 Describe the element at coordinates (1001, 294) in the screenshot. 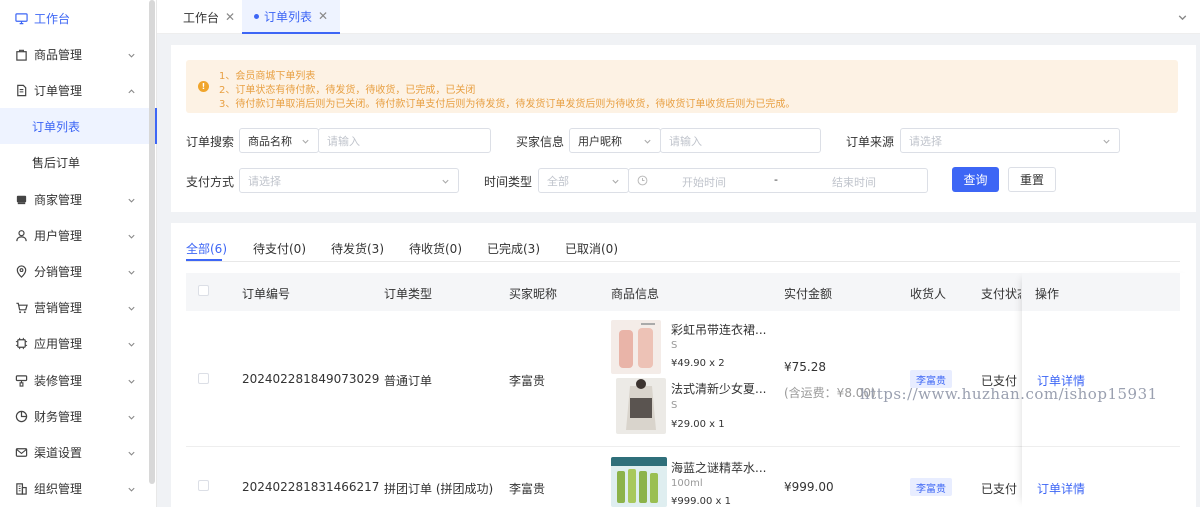

I see `column-header: 支付状态` at that location.